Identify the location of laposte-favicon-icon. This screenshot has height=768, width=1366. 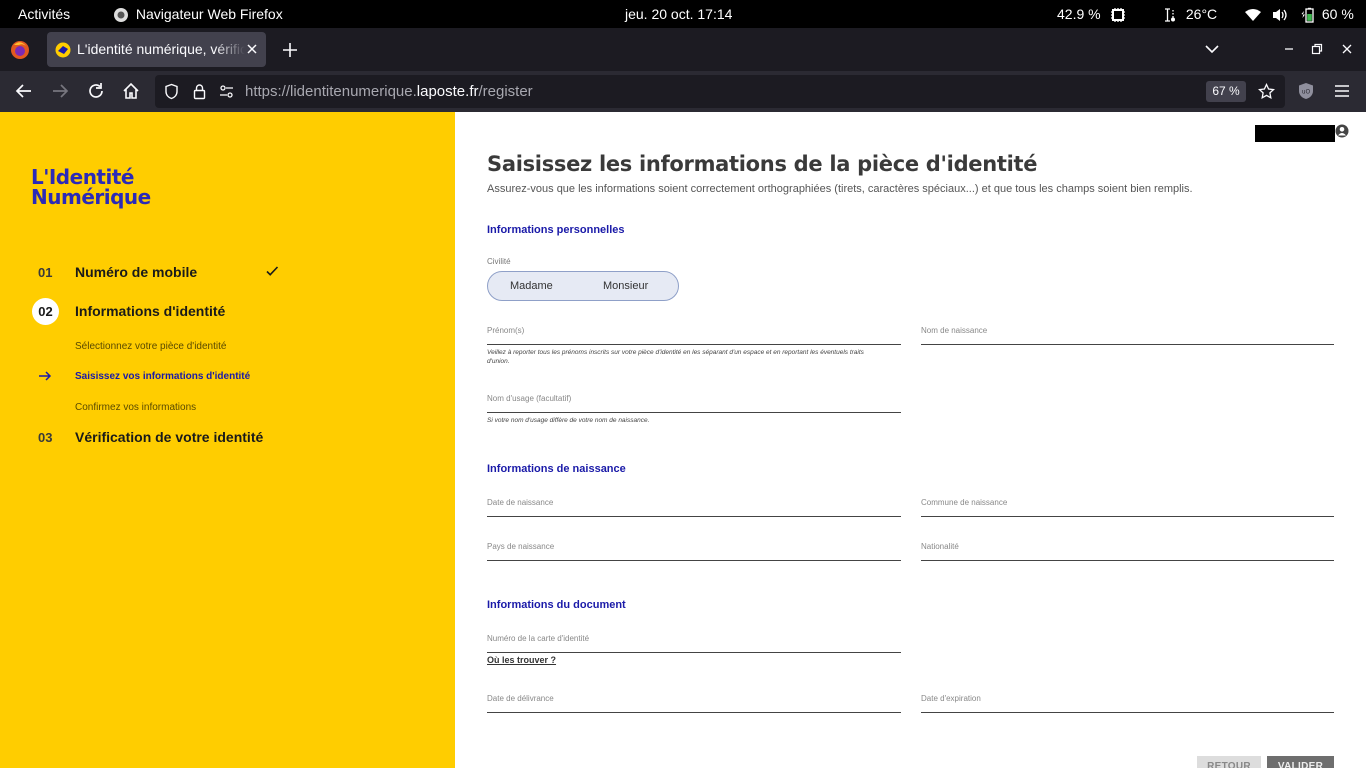
(63, 50).